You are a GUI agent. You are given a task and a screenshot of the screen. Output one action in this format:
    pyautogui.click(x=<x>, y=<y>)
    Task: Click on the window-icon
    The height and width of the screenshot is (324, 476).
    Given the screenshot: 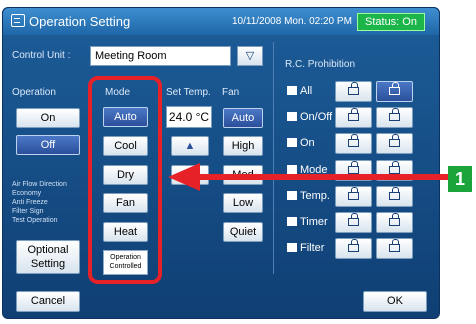 What is the action you would take?
    pyautogui.click(x=18, y=20)
    